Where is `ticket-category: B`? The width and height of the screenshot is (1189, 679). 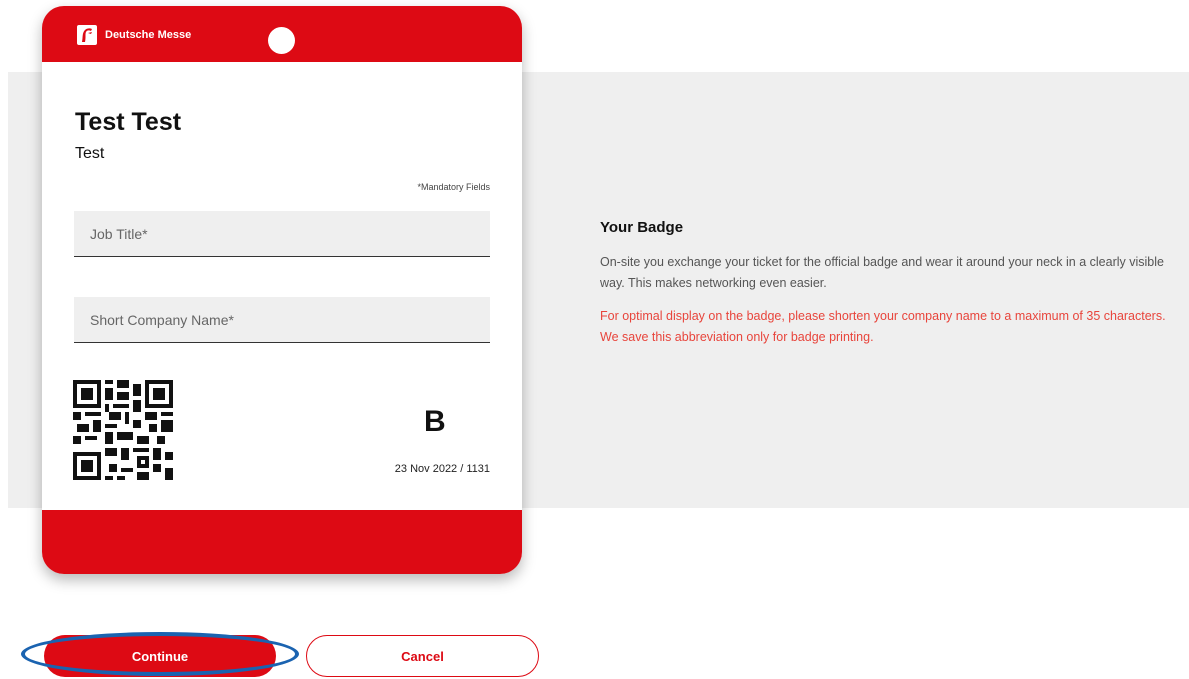
ticket-category: B is located at coordinates (435, 421).